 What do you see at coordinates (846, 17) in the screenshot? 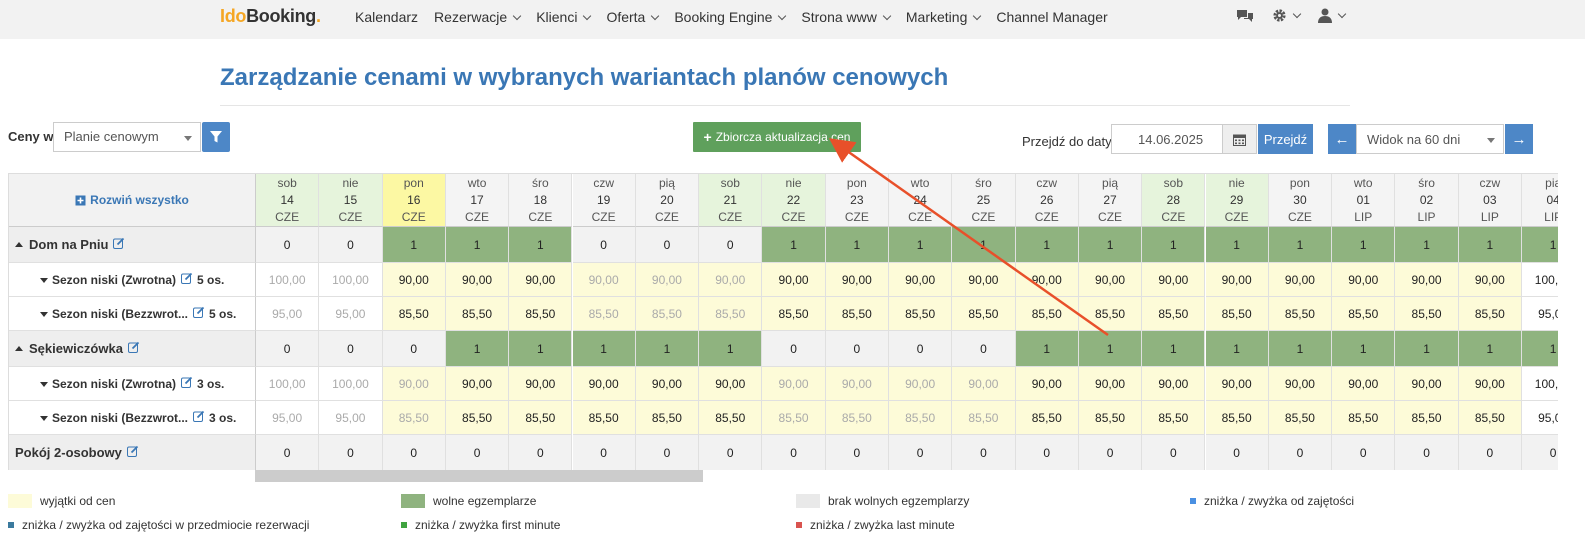
I see `nav-item-strona-www: Strona www` at bounding box center [846, 17].